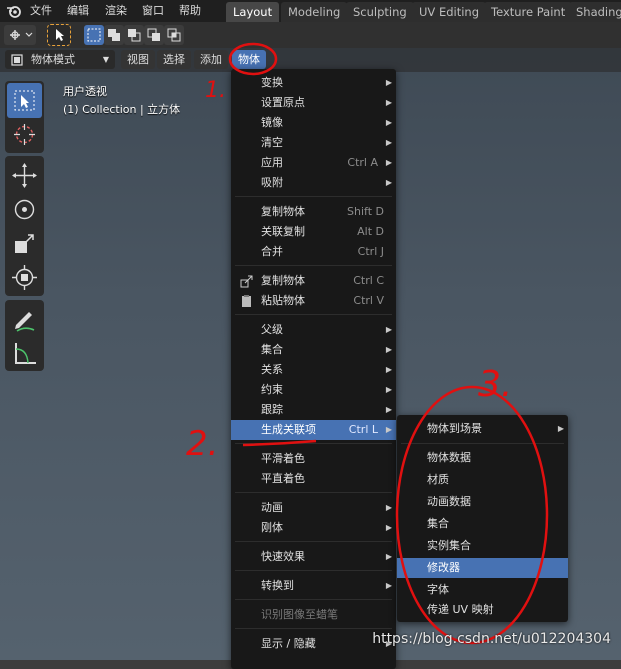 Image resolution: width=621 pixels, height=669 pixels. What do you see at coordinates (313, 479) in the screenshot?
I see `object-menu-item: 平直着色` at bounding box center [313, 479].